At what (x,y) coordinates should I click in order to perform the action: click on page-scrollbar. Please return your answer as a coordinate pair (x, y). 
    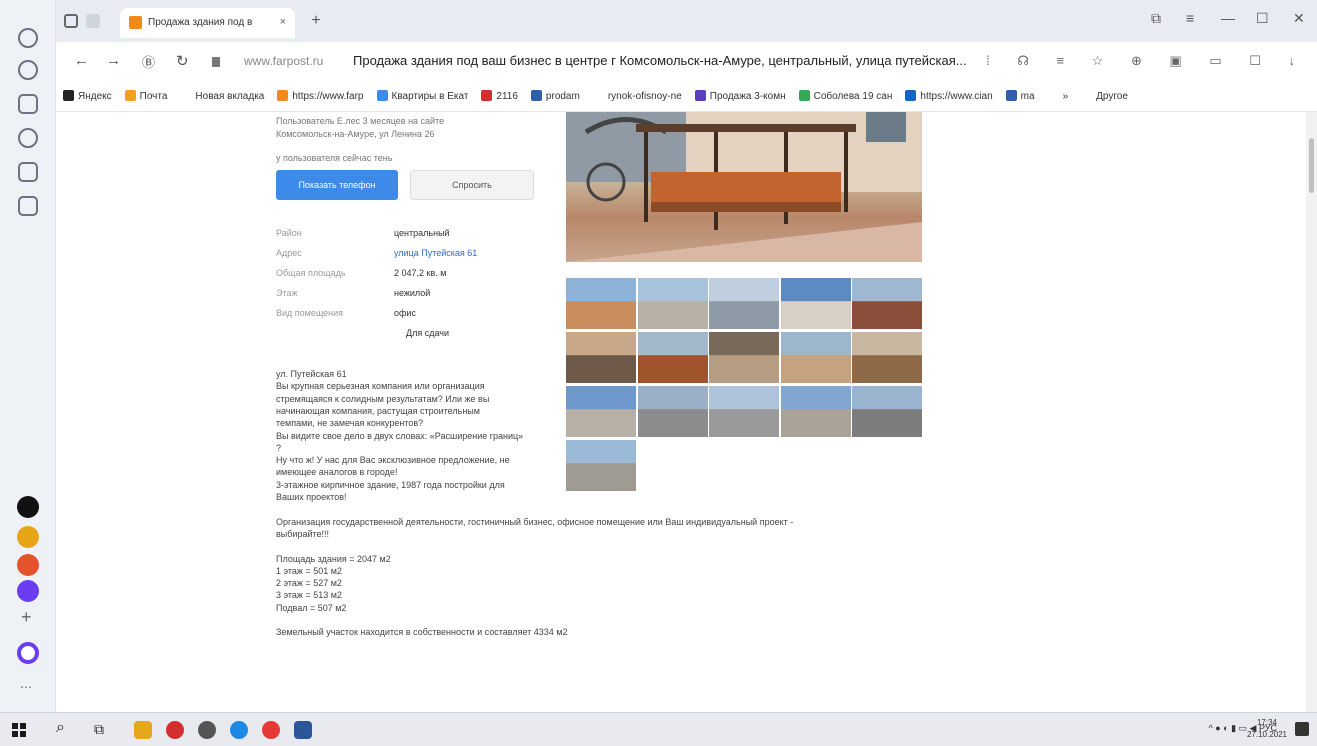
    Looking at the image, I should click on (1311, 412).